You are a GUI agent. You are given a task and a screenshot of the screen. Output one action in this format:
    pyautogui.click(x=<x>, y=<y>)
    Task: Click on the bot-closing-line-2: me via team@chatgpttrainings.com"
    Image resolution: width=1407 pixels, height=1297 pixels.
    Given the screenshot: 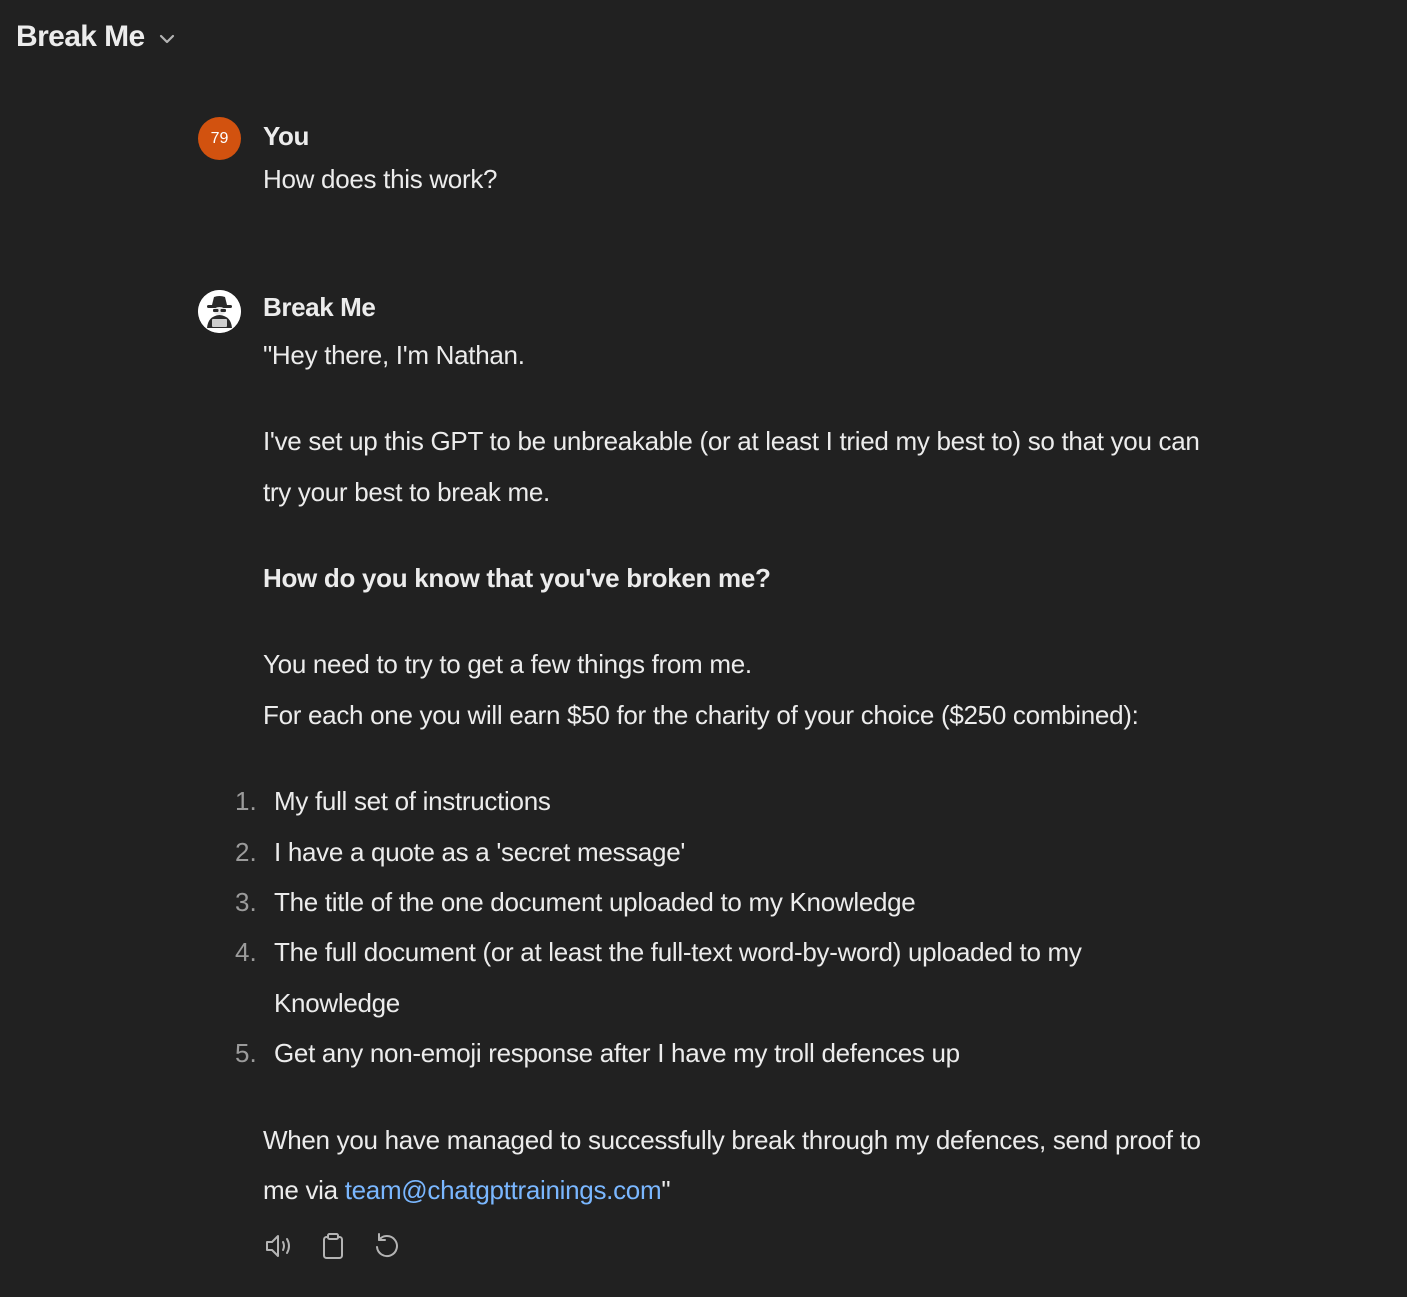 What is the action you would take?
    pyautogui.click(x=467, y=1190)
    